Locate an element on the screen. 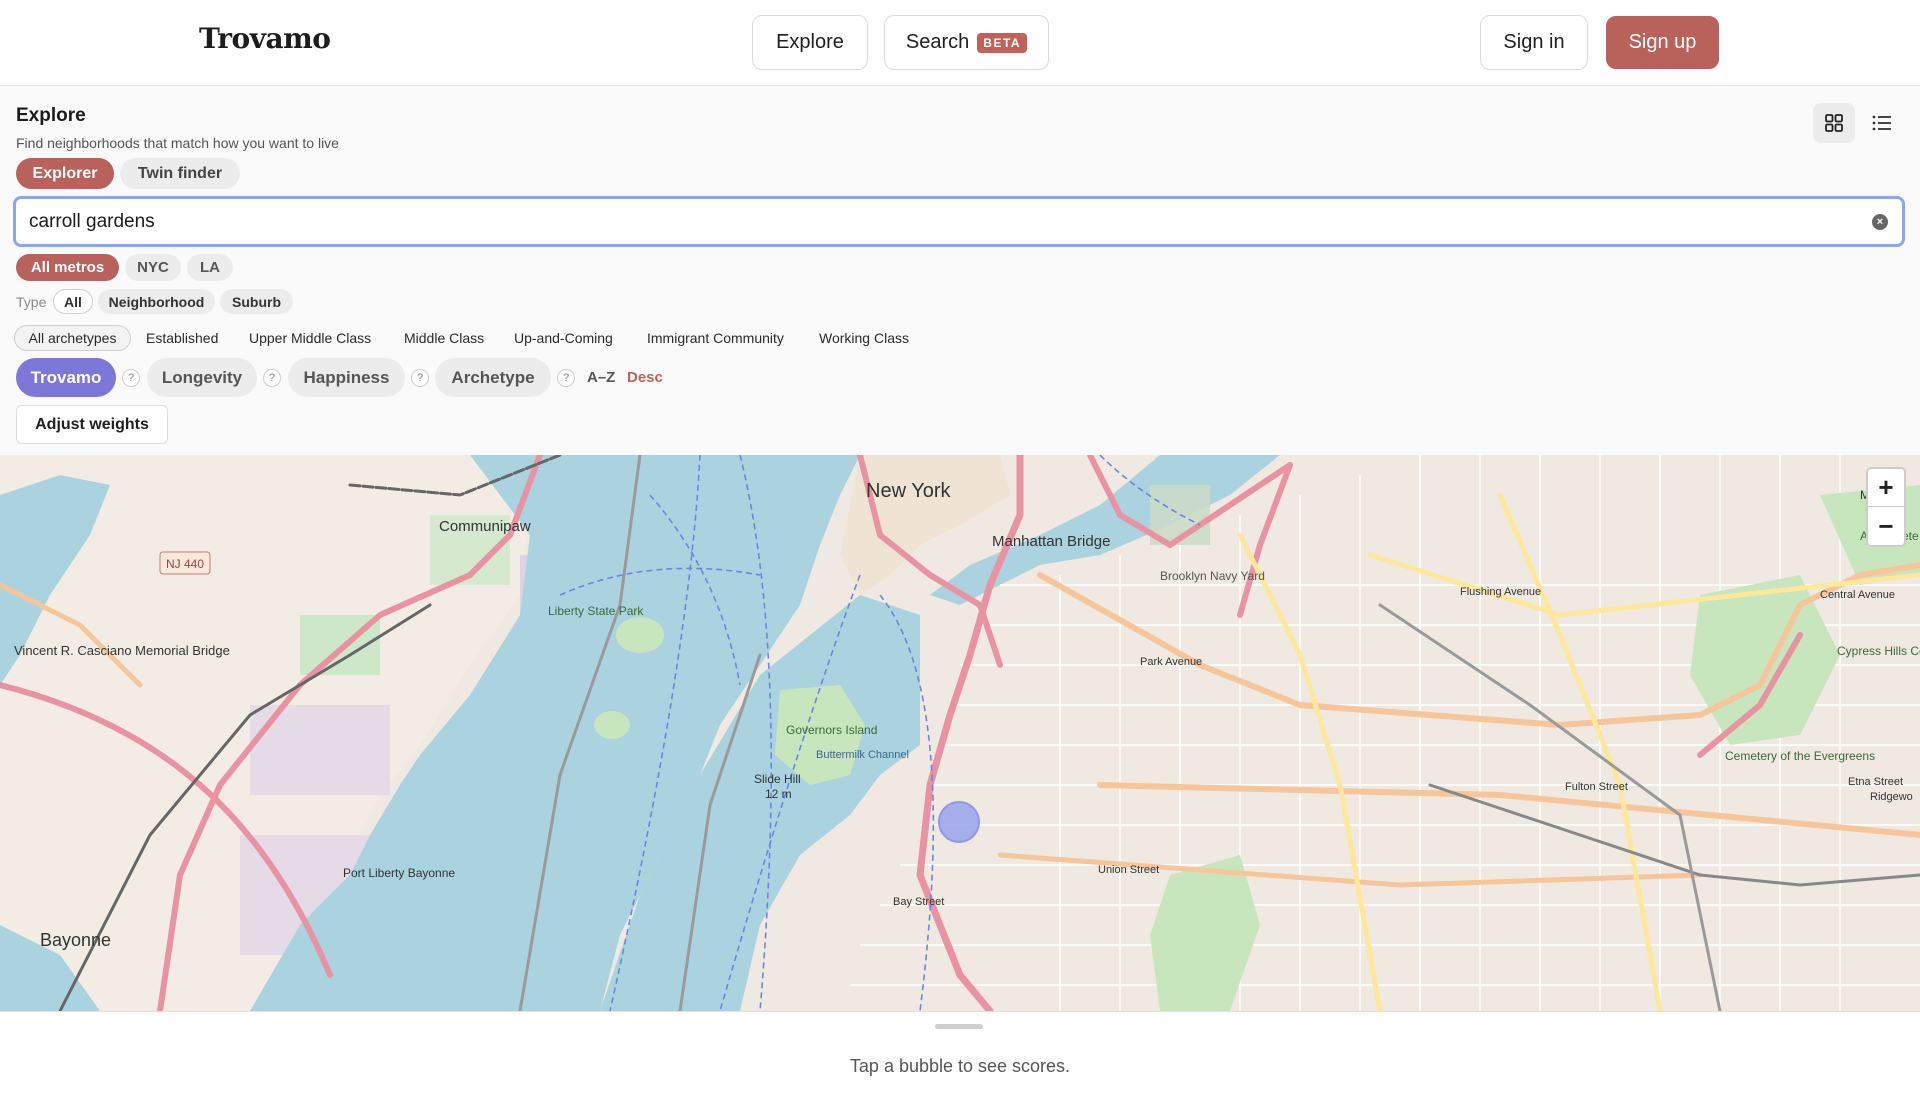 The image size is (1920, 1104). metro-chip-la: LA is located at coordinates (210, 267).